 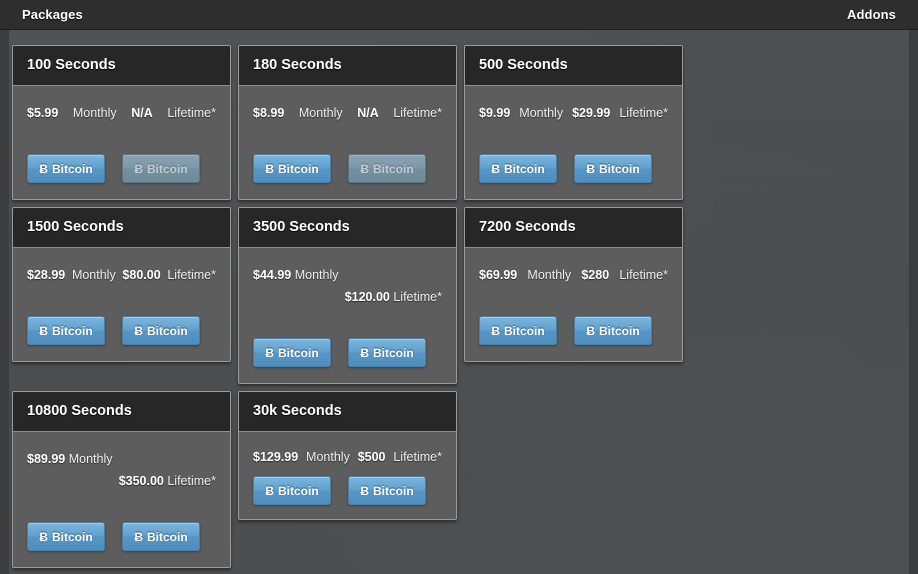 What do you see at coordinates (121, 66) in the screenshot?
I see `package-card-header: 100 Seconds` at bounding box center [121, 66].